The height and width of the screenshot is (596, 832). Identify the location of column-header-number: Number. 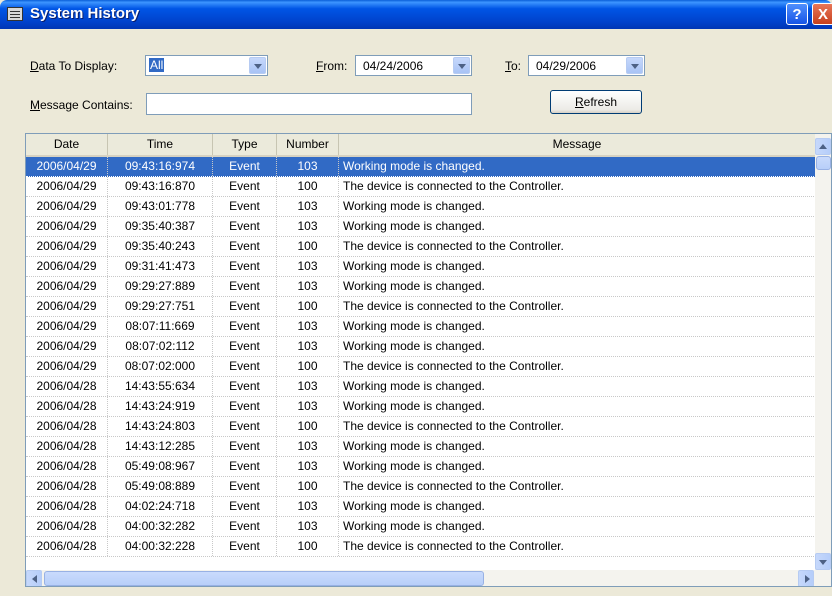
(308, 144).